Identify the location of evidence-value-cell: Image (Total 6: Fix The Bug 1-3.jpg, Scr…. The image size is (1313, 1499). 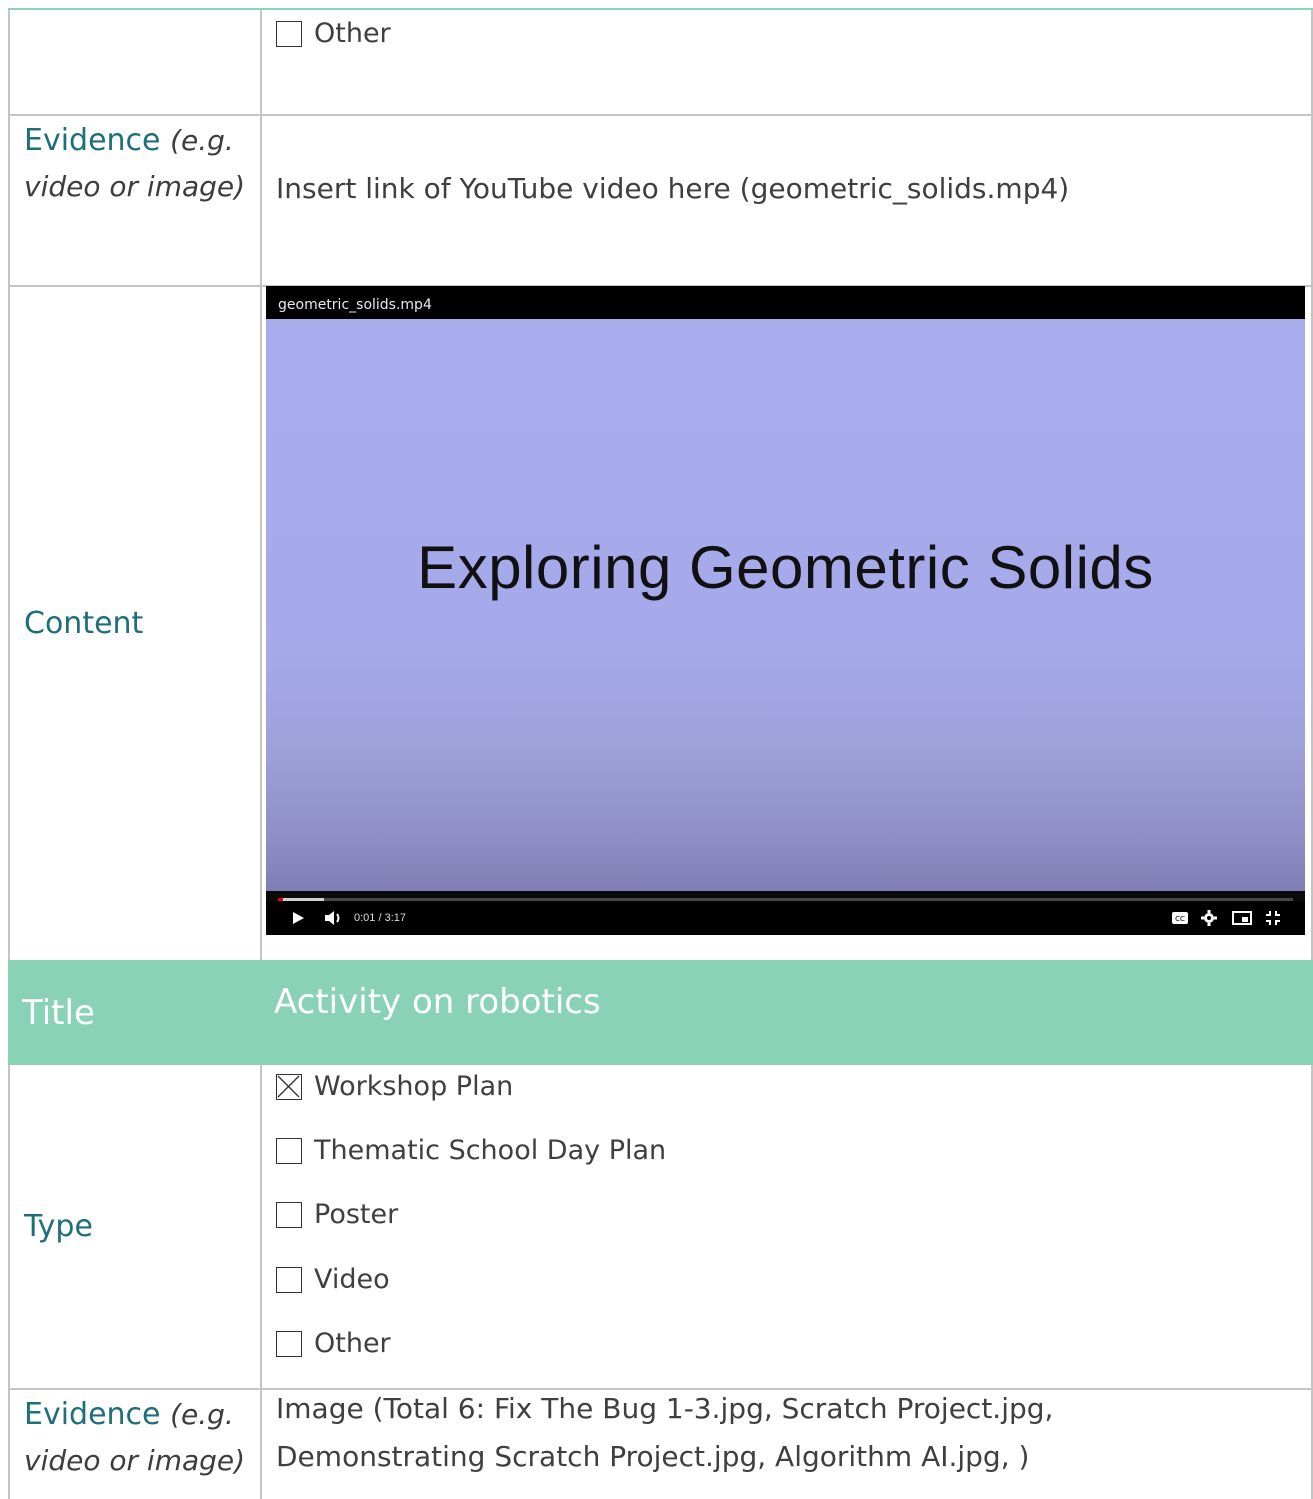
(786, 1444).